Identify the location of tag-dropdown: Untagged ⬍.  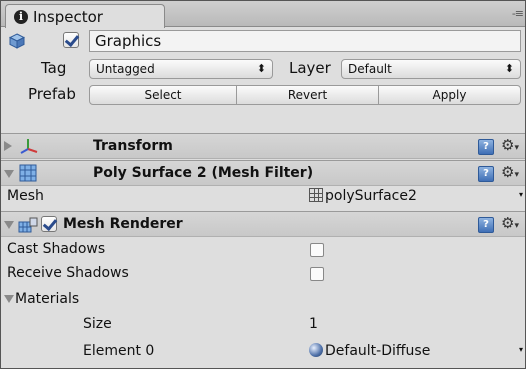
(181, 69).